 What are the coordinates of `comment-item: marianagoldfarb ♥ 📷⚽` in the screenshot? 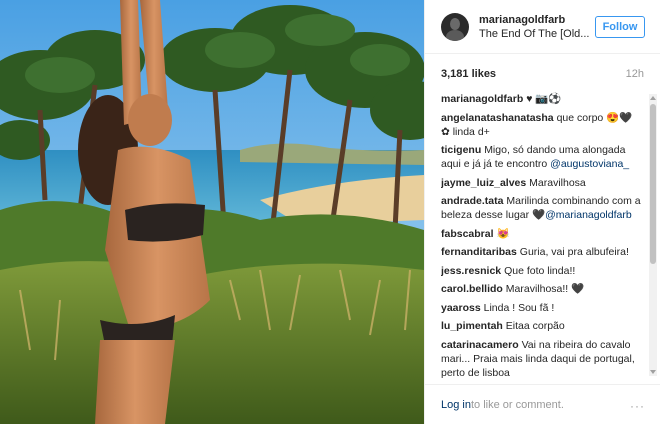 It's located at (541, 99).